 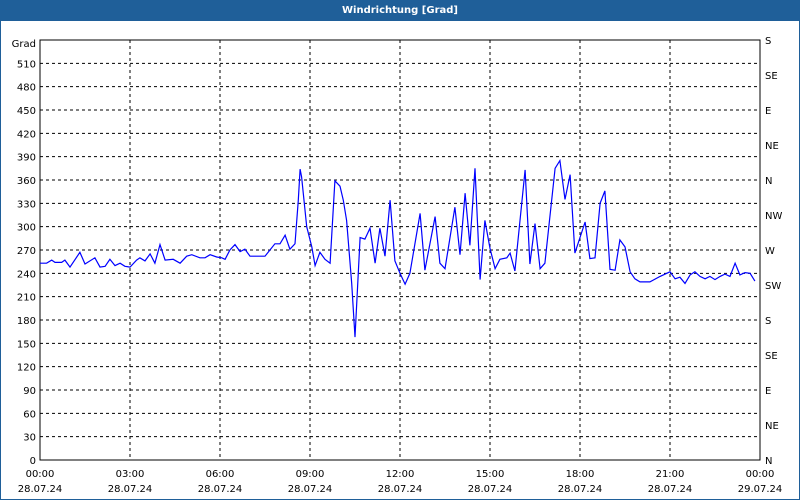 What do you see at coordinates (26, 274) in the screenshot?
I see `y-tick-label: 240` at bounding box center [26, 274].